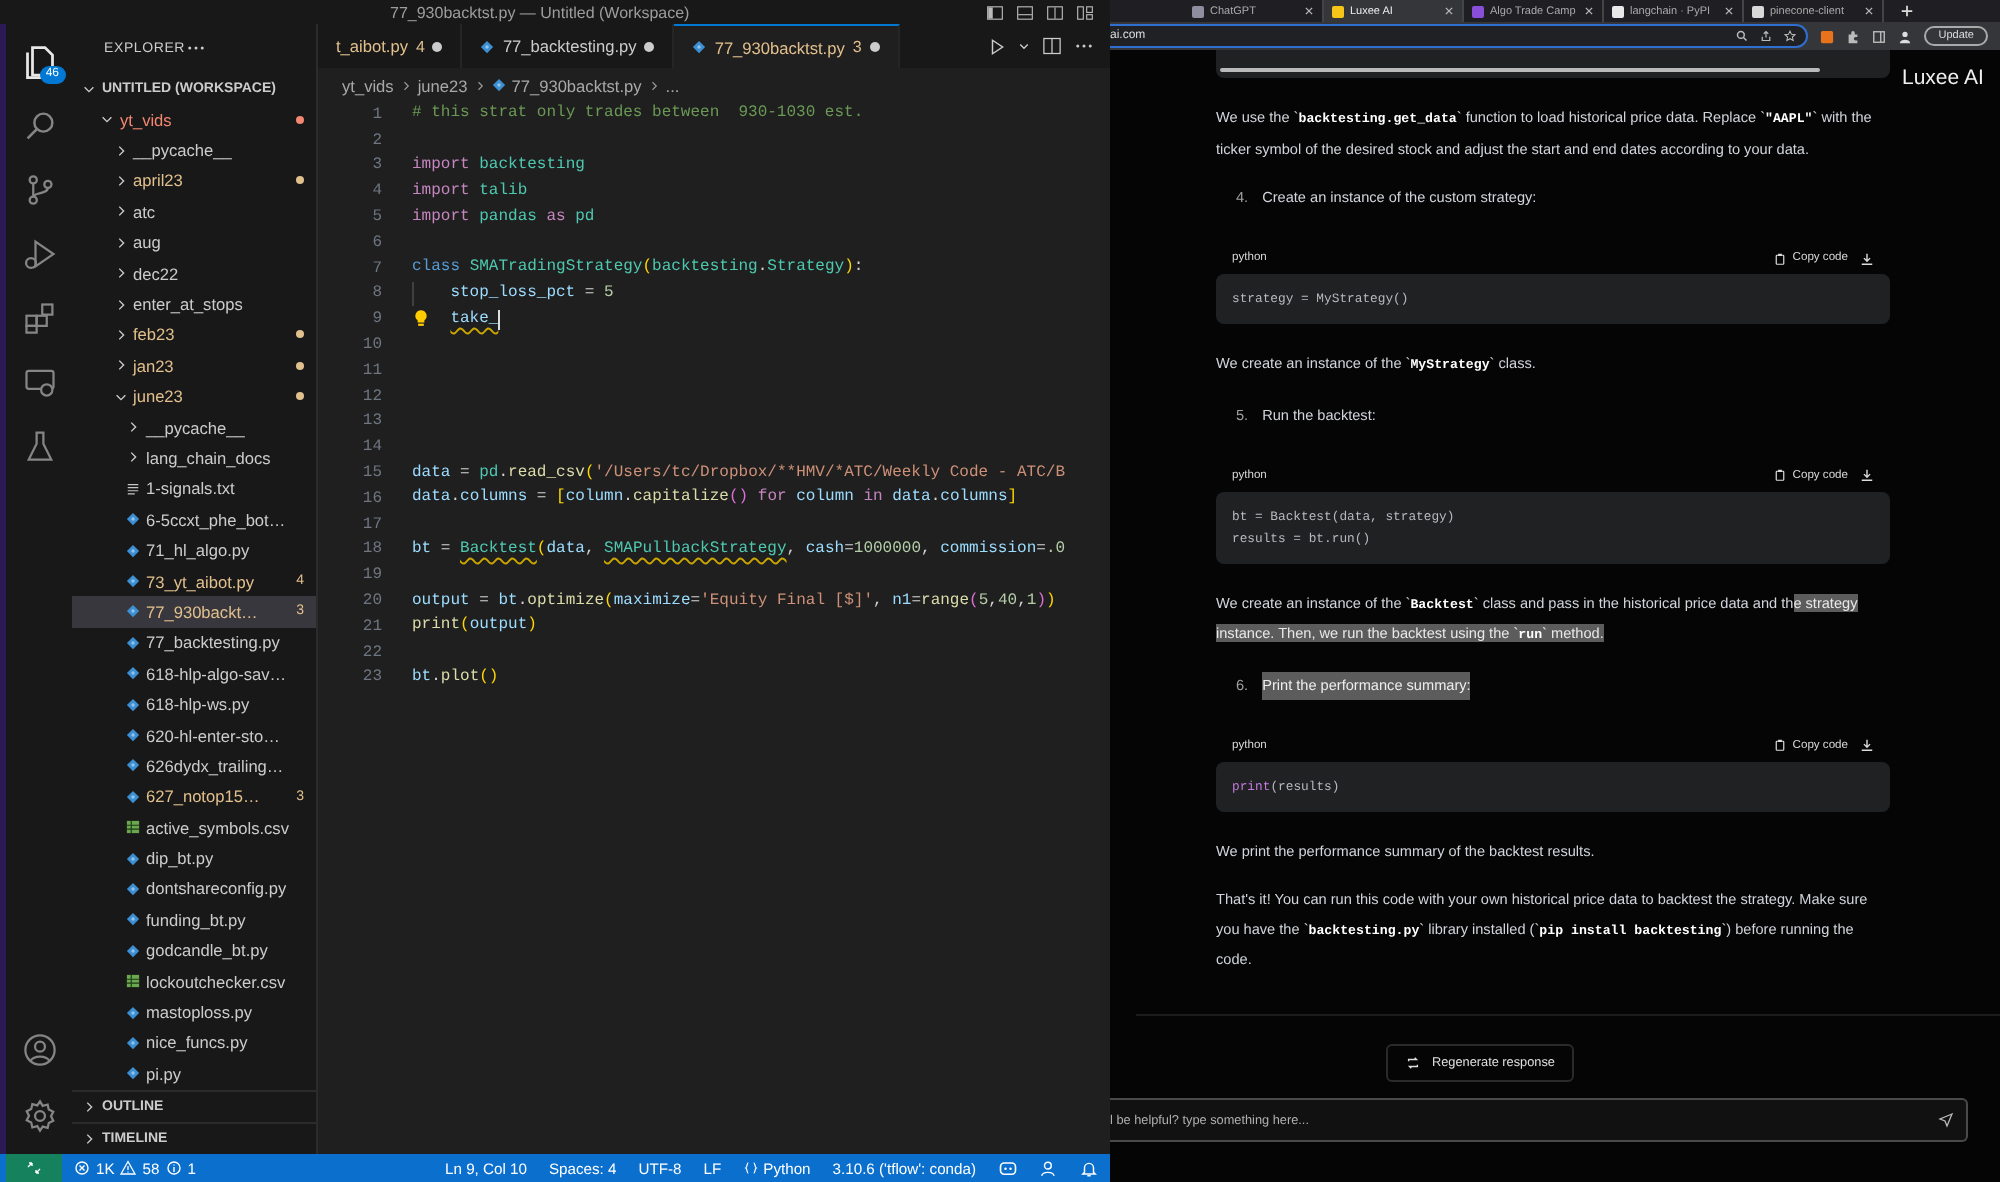 This screenshot has height=1182, width=2000. What do you see at coordinates (194, 304) in the screenshot?
I see `tree-item: enter_at_stops` at bounding box center [194, 304].